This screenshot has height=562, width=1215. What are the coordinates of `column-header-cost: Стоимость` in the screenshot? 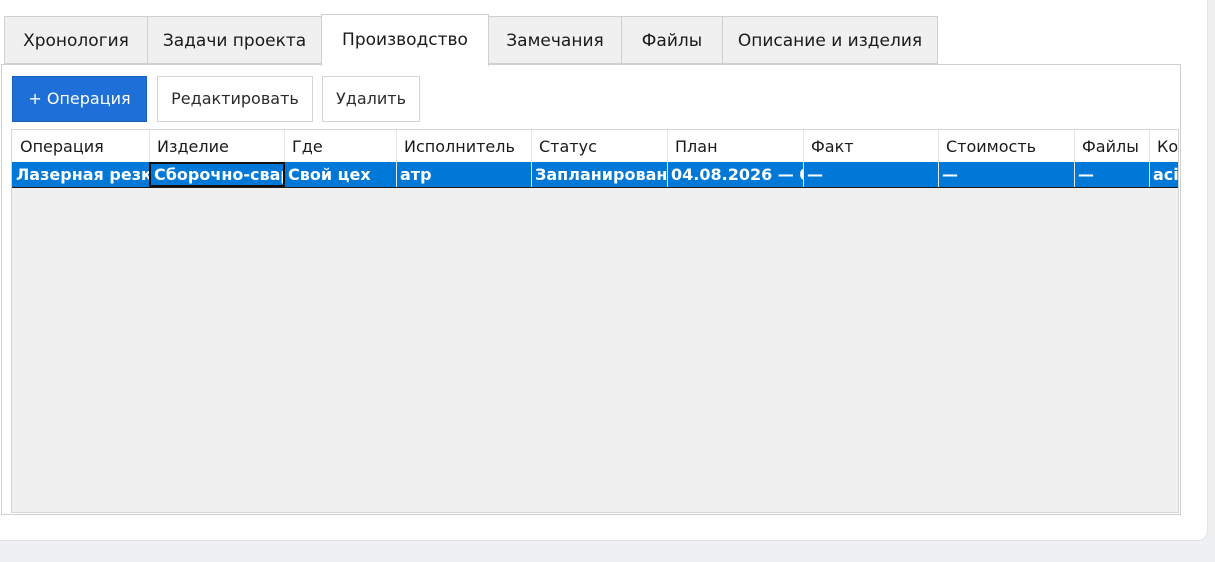 It's located at (1006, 146).